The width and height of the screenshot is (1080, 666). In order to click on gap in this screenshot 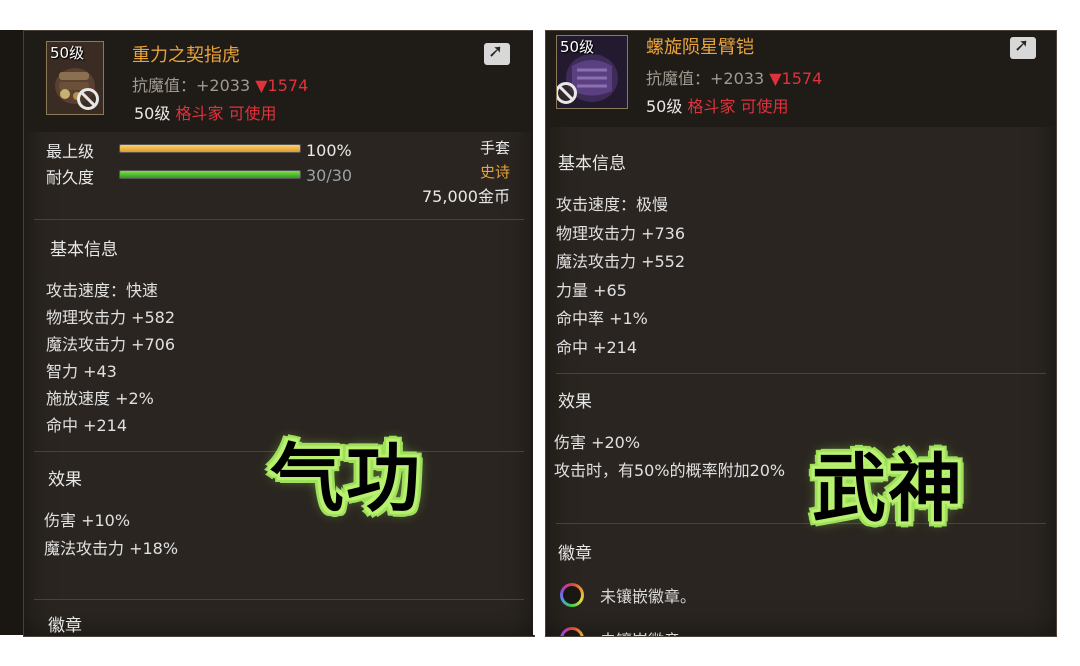, I will do `click(539, 332)`.